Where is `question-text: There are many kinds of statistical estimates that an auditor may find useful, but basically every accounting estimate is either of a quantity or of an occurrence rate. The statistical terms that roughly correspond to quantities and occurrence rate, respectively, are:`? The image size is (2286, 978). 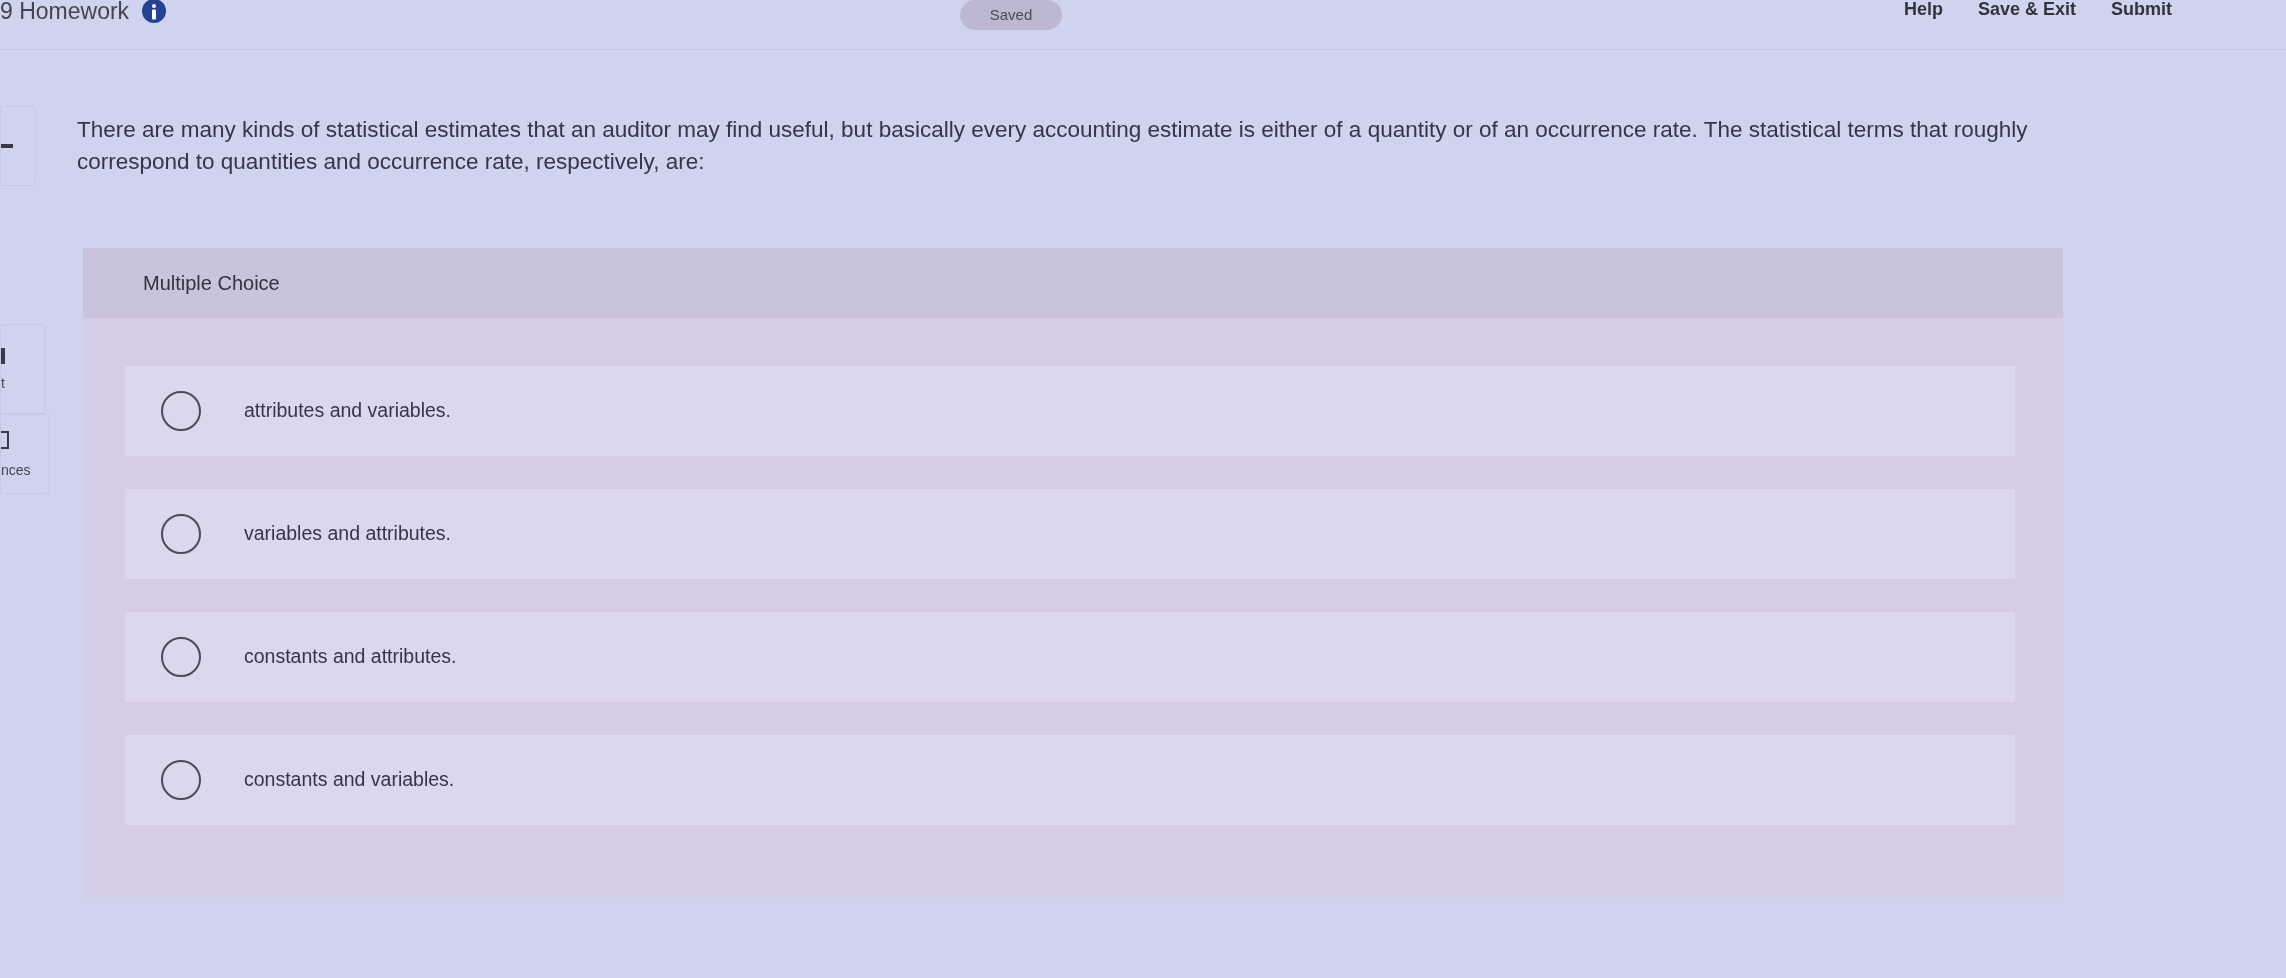 question-text: There are many kinds of statistical estimates that an auditor may find useful, but basically every accounting estimate is either of a quantity or of an occurrence rate. The statistical terms that roughly correspond to quantities and occurrence rate, respectively, are: is located at coordinates (1053, 146).